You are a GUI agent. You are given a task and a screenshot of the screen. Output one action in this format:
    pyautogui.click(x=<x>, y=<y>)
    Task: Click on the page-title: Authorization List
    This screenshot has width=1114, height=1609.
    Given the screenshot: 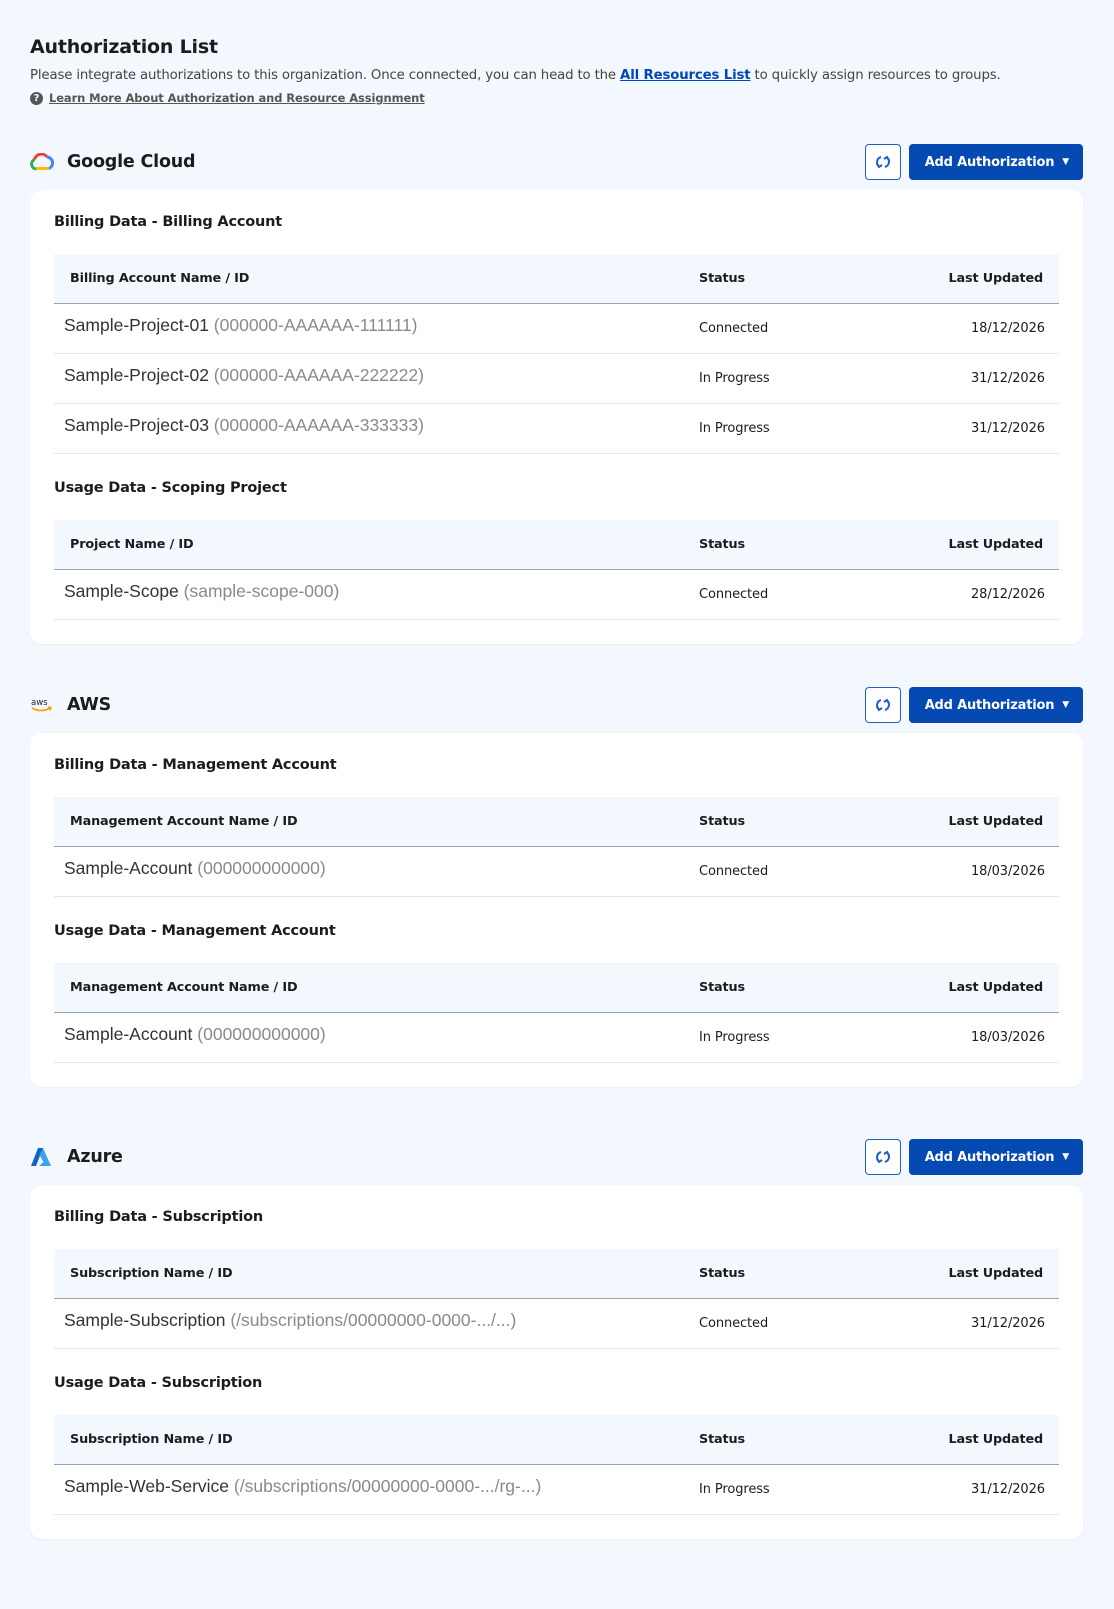 What is the action you would take?
    pyautogui.click(x=124, y=47)
    